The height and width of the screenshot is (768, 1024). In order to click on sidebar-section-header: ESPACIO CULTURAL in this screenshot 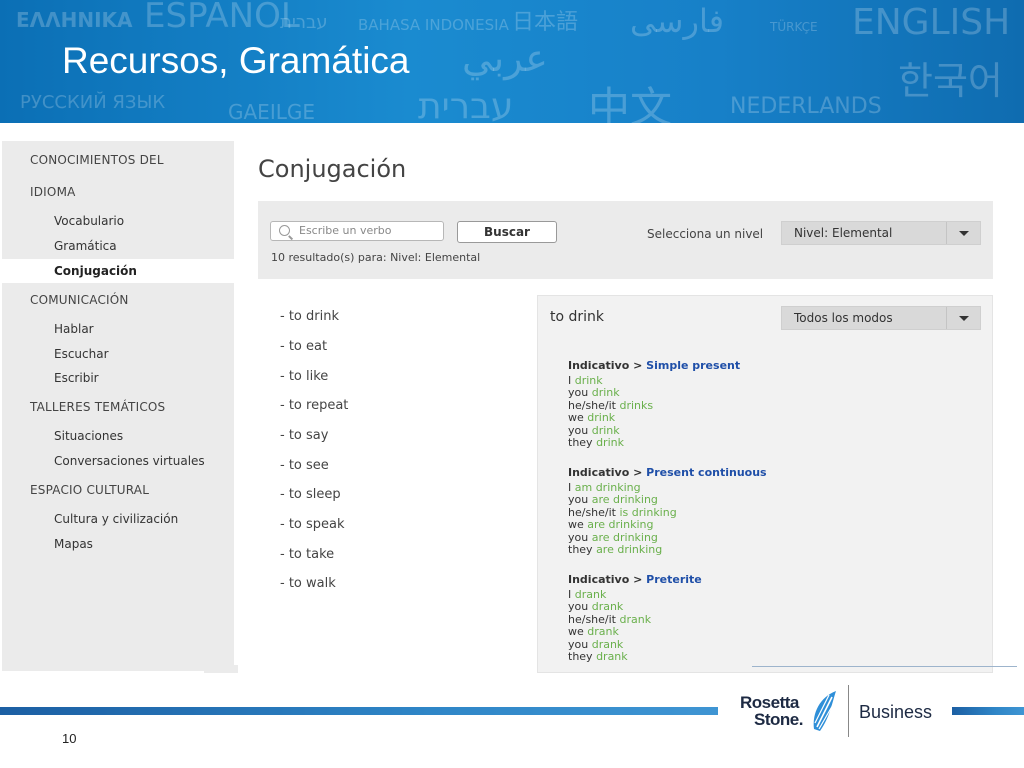, I will do `click(90, 490)`.